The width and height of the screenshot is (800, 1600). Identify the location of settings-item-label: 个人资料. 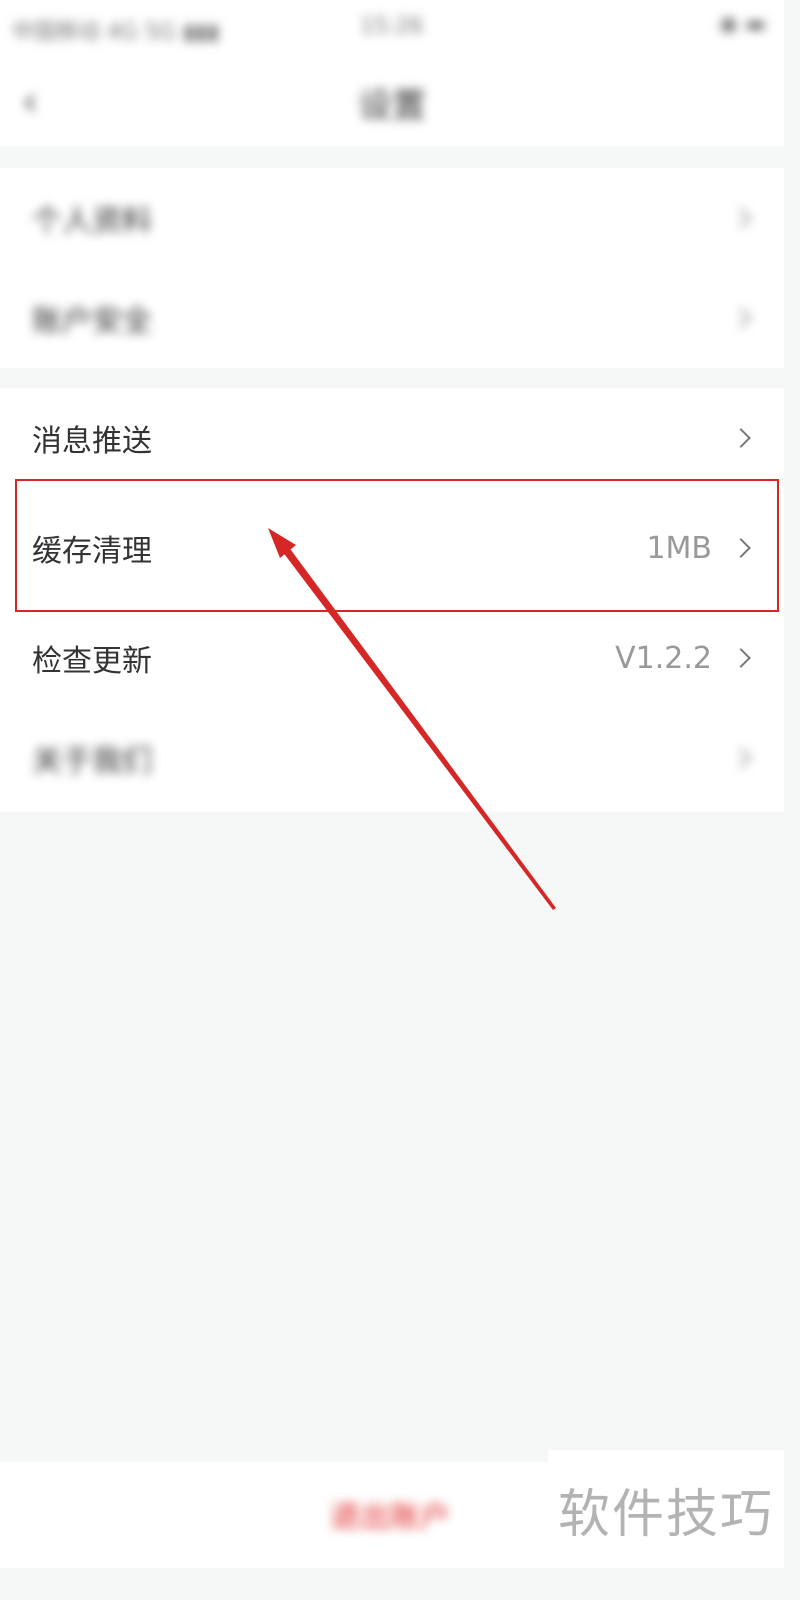
(92, 221).